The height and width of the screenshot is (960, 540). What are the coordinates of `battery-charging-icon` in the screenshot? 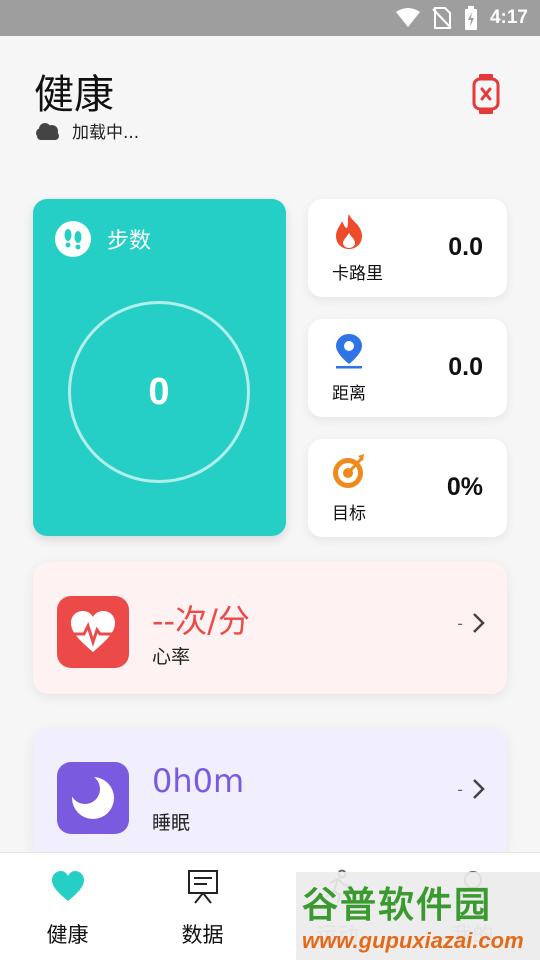 It's located at (470, 18).